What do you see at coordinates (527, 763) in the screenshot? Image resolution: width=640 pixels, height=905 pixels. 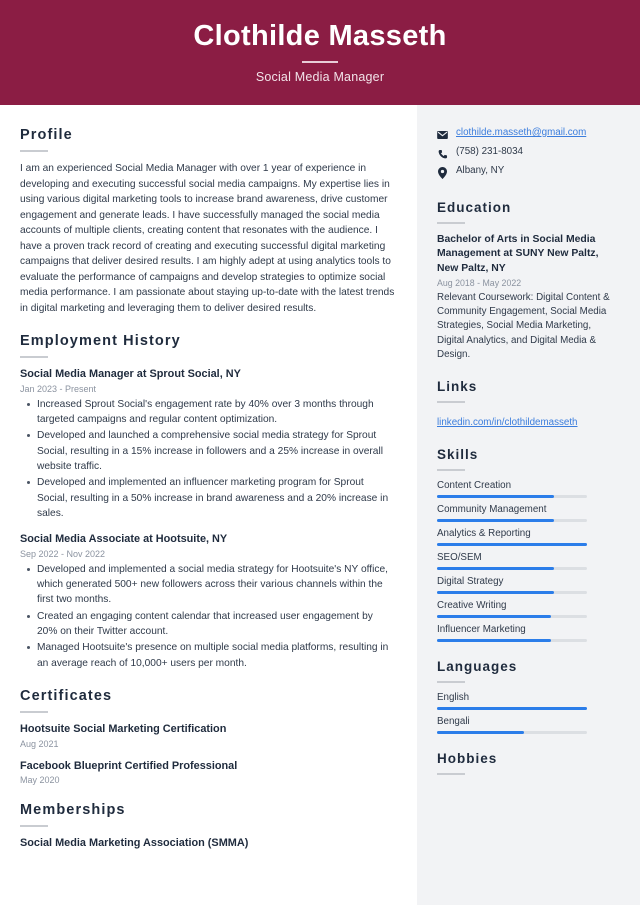 I see `section-hobbies: Hobbies` at bounding box center [527, 763].